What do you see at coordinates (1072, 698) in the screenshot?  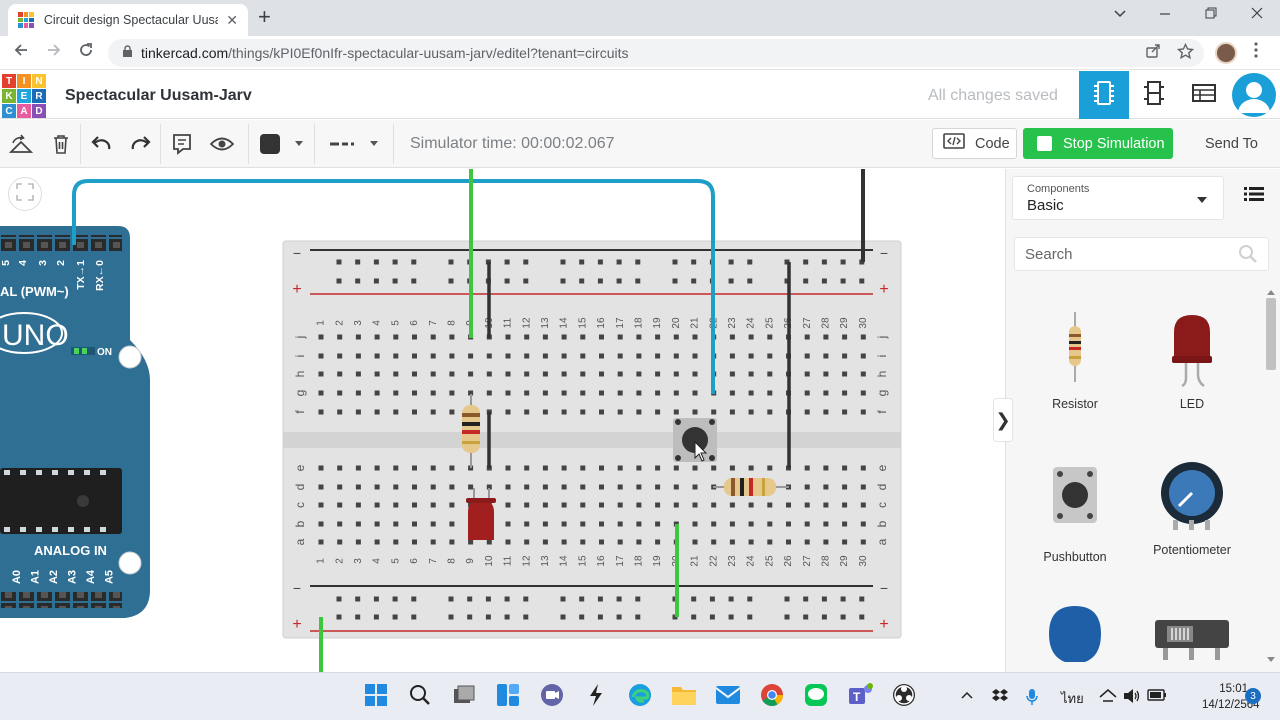 I see `input-language: ไทย` at bounding box center [1072, 698].